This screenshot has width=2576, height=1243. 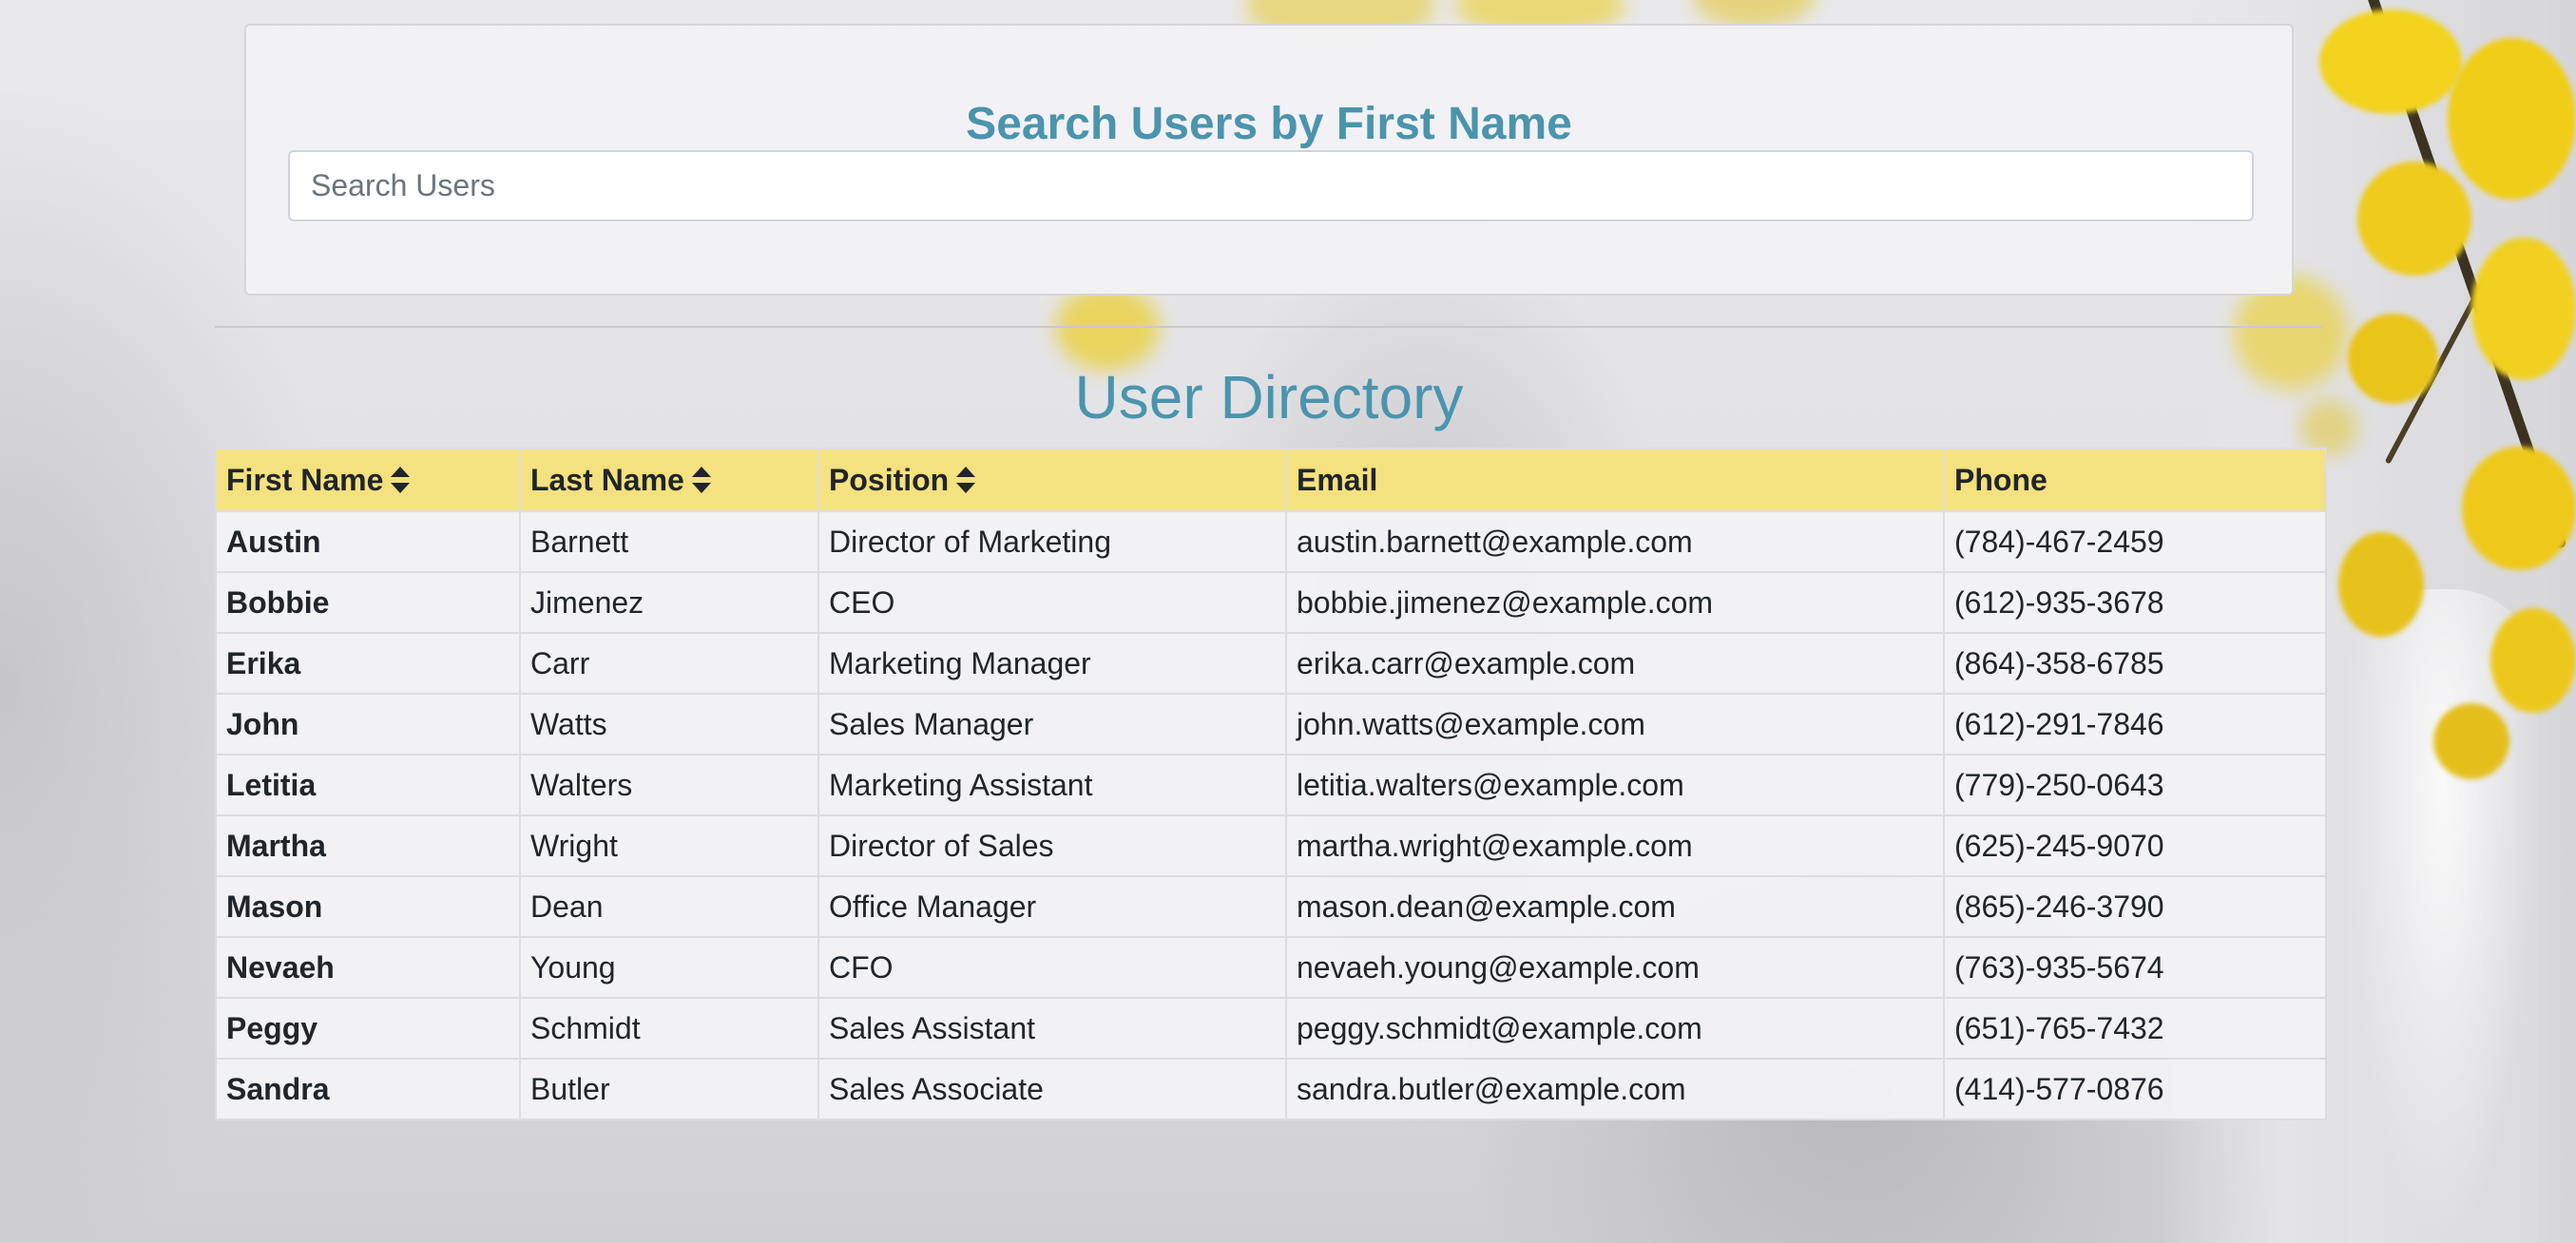 What do you see at coordinates (2135, 541) in the screenshot?
I see `cell-phone: (784)-467-2459` at bounding box center [2135, 541].